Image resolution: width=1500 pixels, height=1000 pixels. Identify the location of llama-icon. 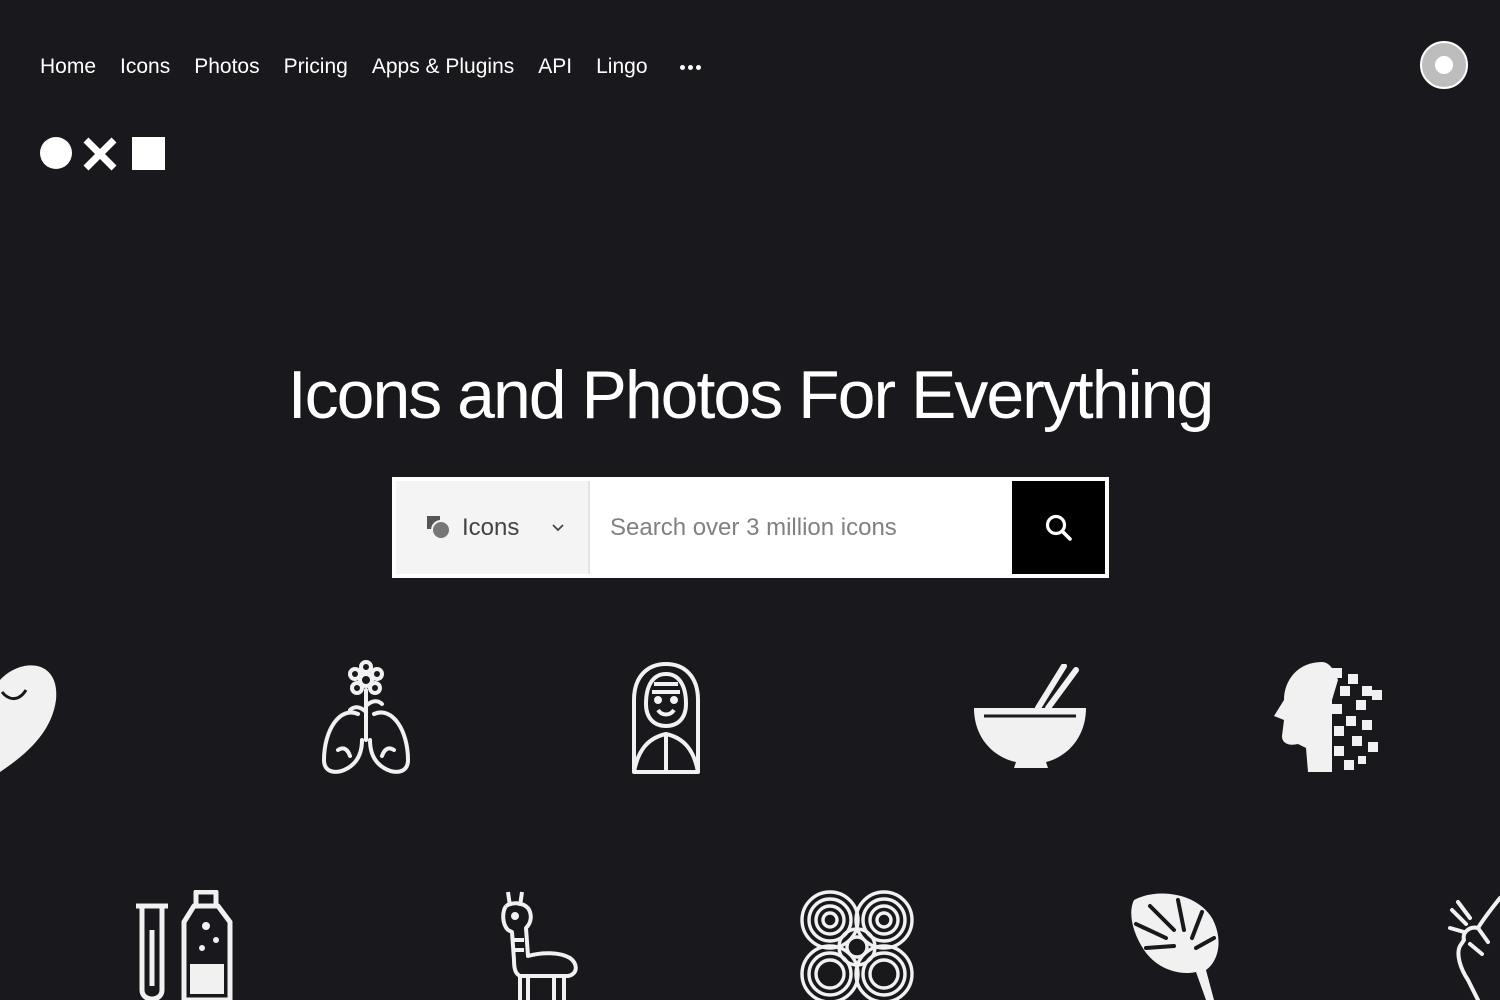
(539, 945).